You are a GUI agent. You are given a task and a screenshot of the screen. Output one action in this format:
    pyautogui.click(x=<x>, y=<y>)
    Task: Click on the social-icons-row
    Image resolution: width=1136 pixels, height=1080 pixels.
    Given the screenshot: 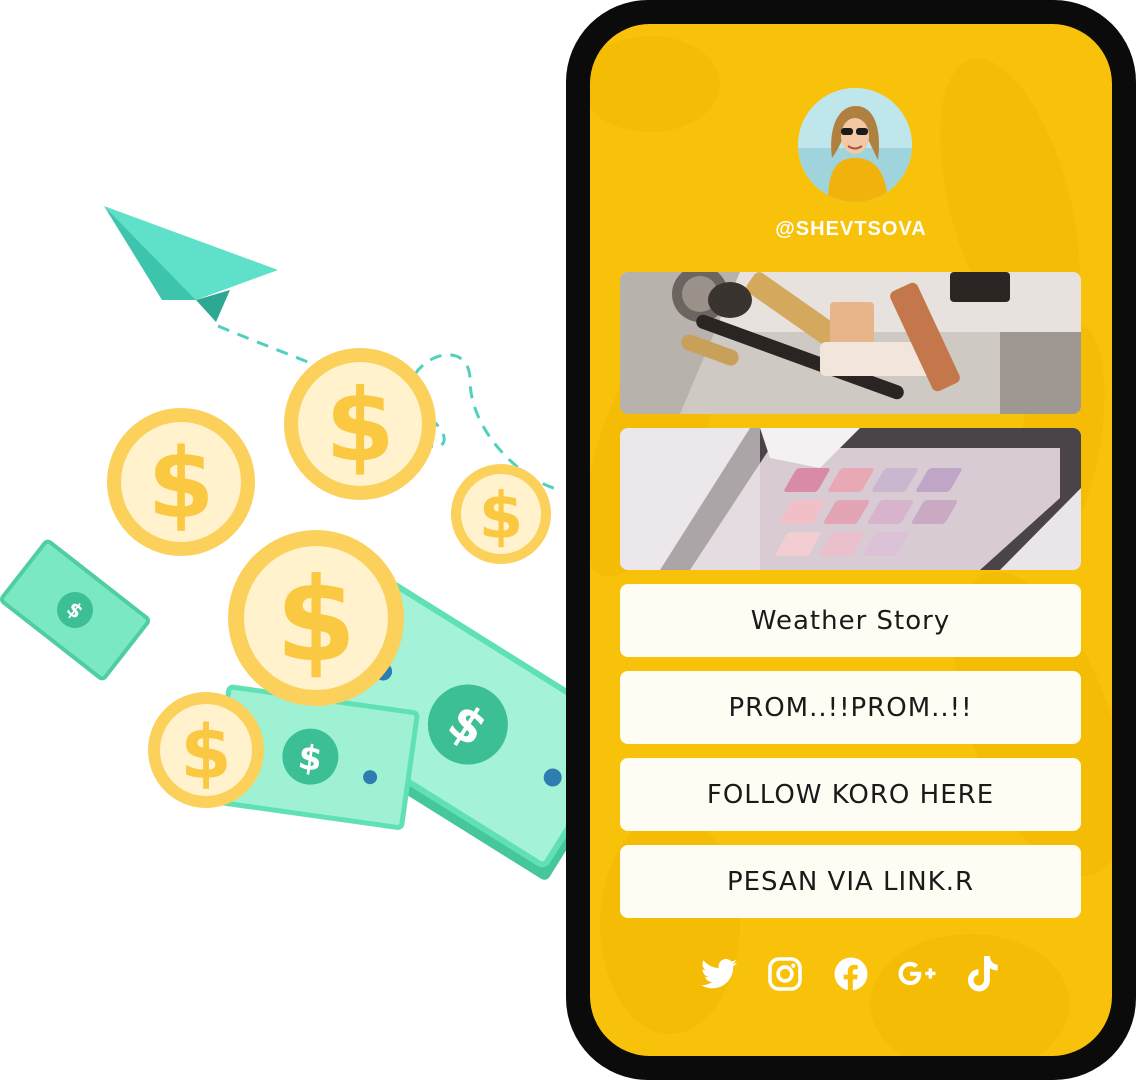 What is the action you would take?
    pyautogui.click(x=851, y=974)
    